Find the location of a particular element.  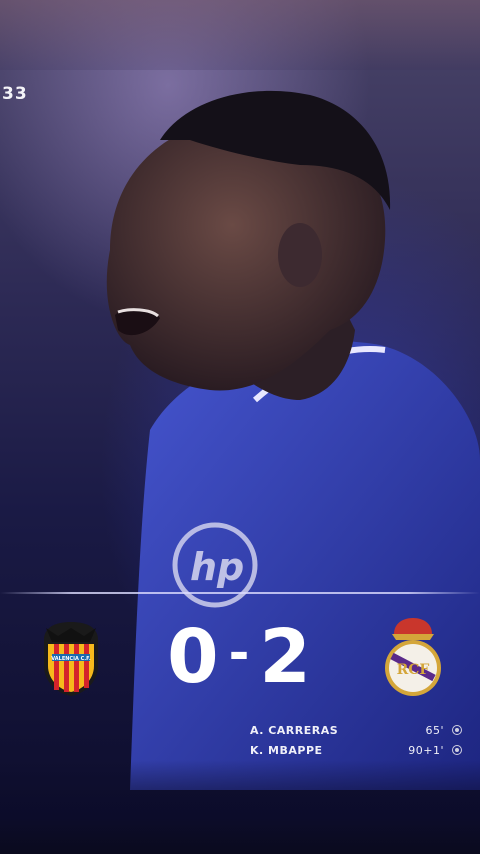

real-madrid-crest-icon: RCF is located at coordinates (413, 657).